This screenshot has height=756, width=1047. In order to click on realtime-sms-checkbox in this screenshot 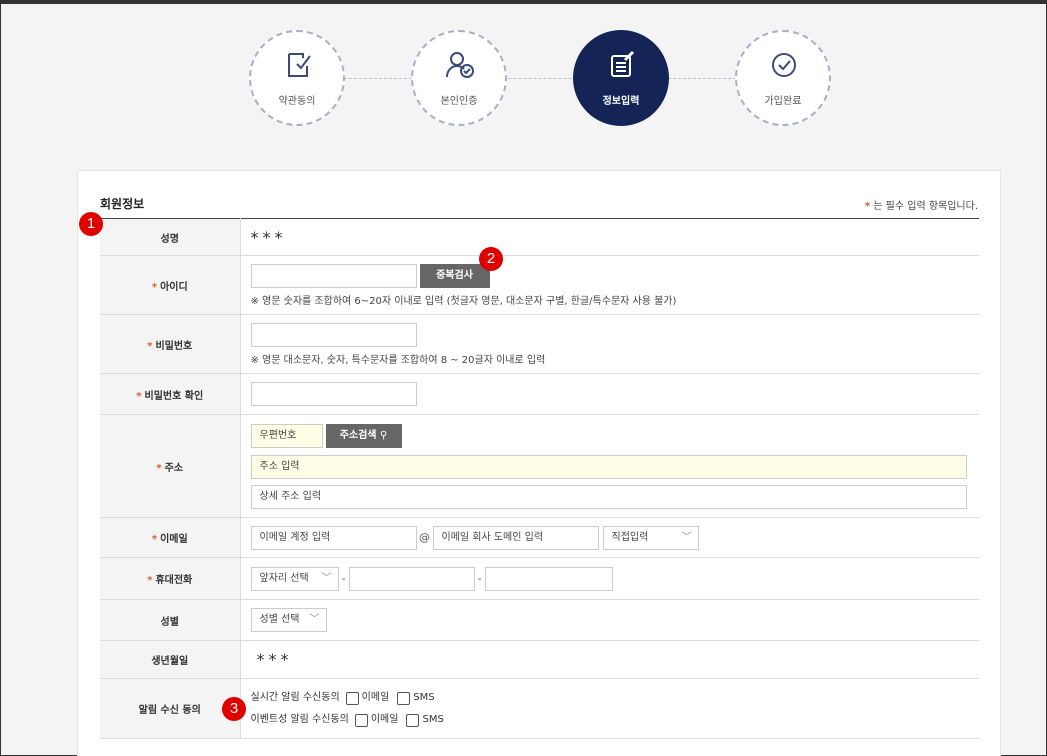, I will do `click(404, 698)`.